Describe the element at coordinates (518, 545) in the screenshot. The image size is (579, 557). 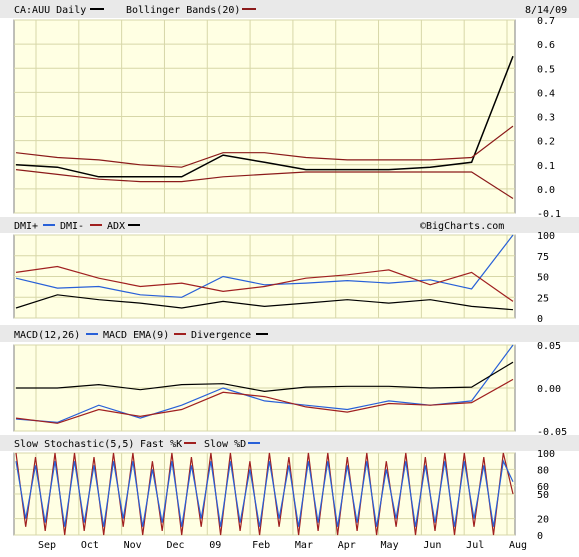
I see `x-axis-label: Aug` at that location.